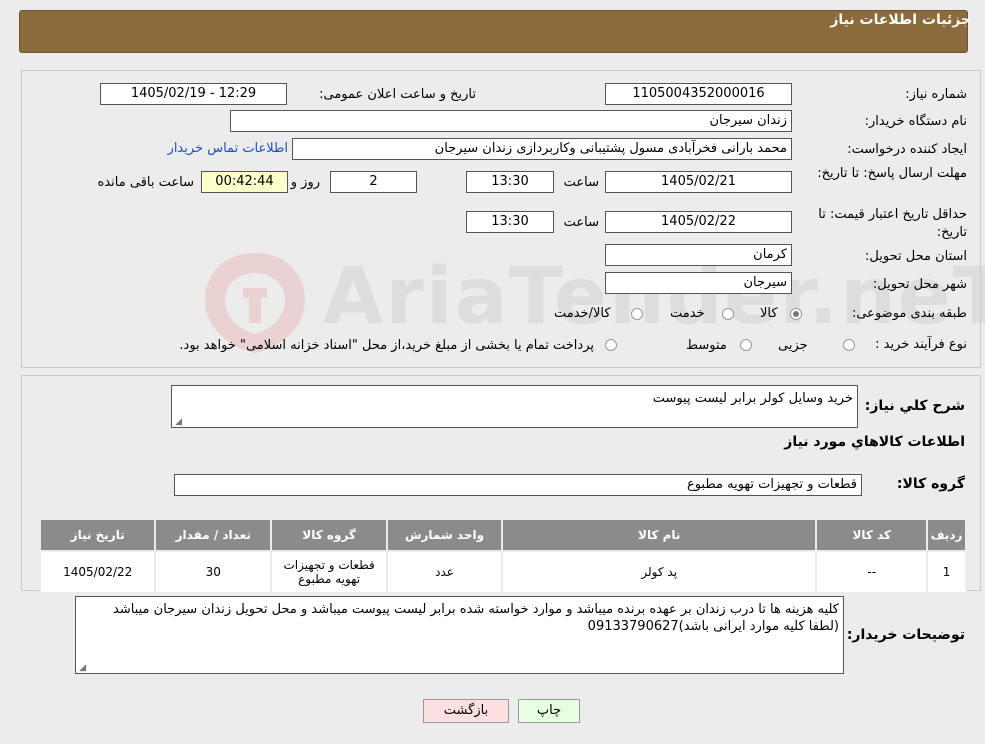 The image size is (985, 744). I want to click on category-service-label: خدمت, so click(687, 313).